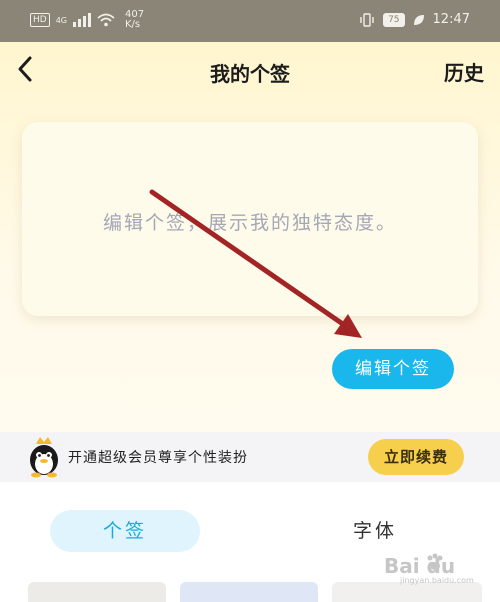 The height and width of the screenshot is (602, 500). Describe the element at coordinates (106, 20) in the screenshot. I see `wifi-icon` at that location.